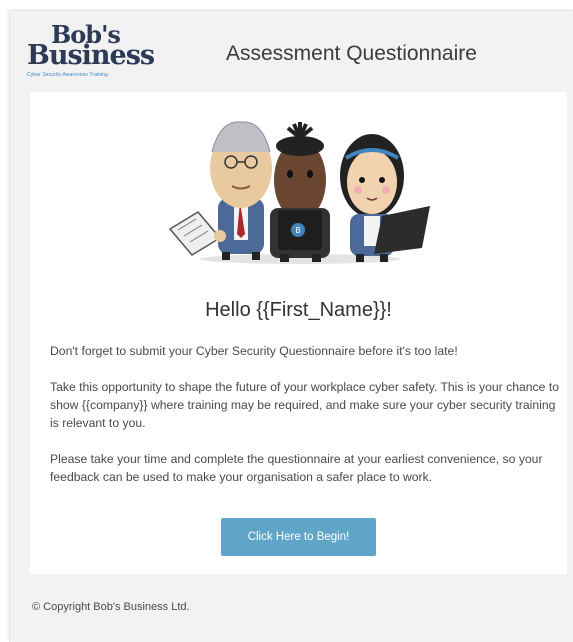 The height and width of the screenshot is (642, 573). I want to click on copyright-footer: © Copyright Bob's Business Ltd., so click(111, 607).